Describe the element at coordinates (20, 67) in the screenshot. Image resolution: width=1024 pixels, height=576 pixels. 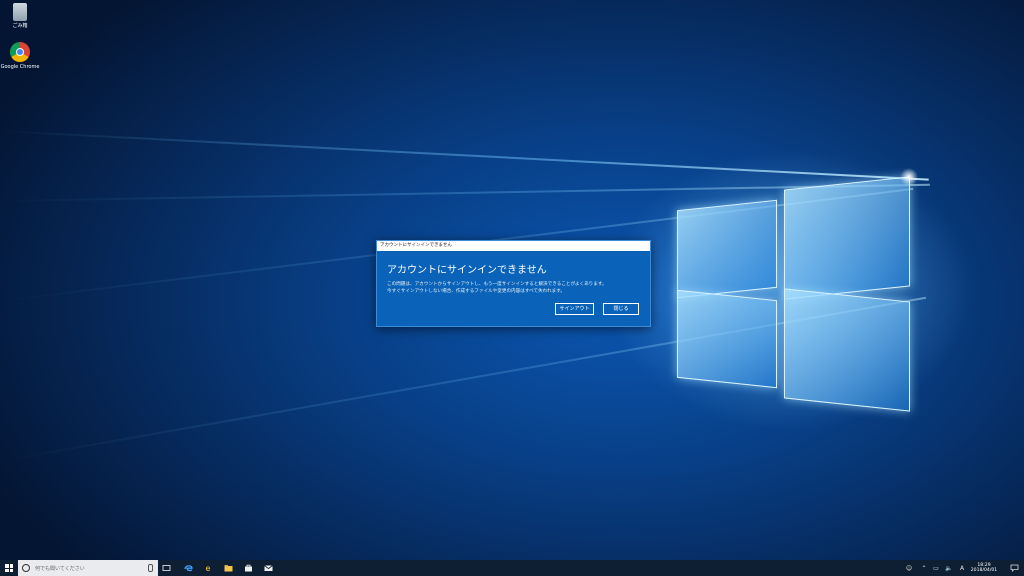
I see `desktop-icon-label: Google Chrome` at that location.